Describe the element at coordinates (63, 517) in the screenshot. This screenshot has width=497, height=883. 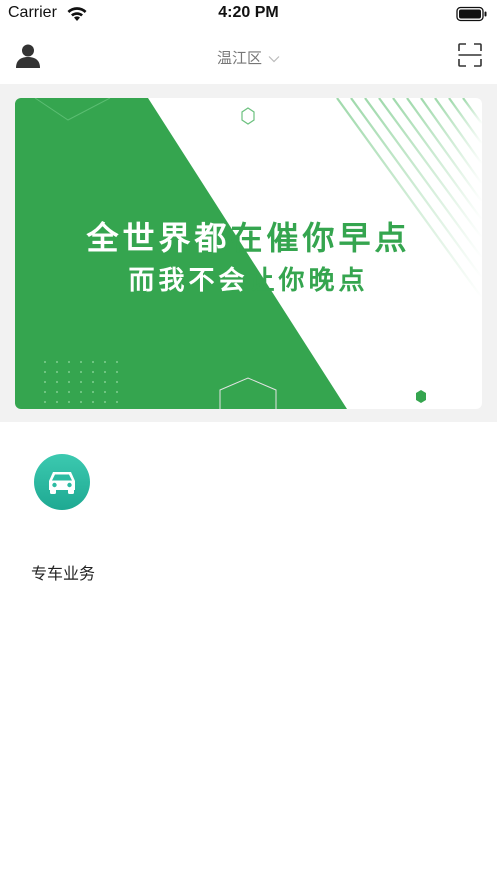
I see `service-item-special-car: 专车业务` at that location.